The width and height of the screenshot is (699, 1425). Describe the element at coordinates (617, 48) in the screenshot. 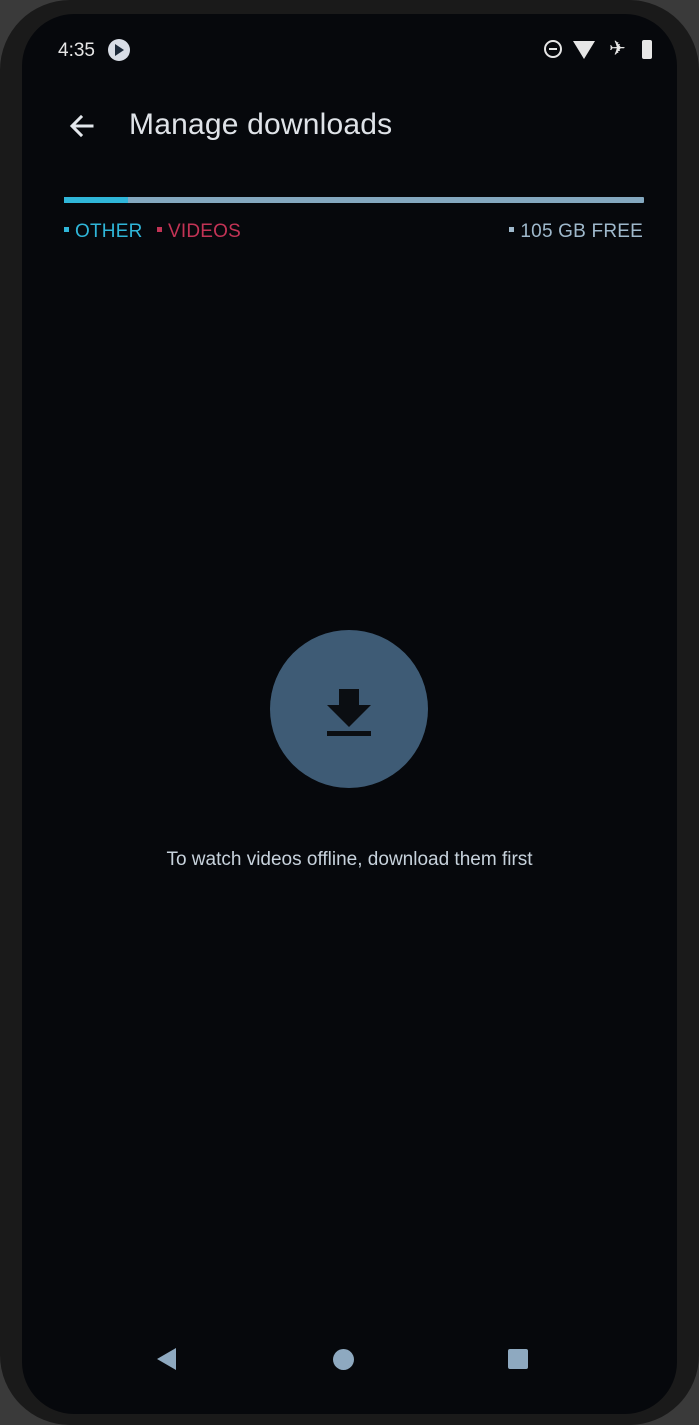

I see `airplane-icon: ✈` at that location.